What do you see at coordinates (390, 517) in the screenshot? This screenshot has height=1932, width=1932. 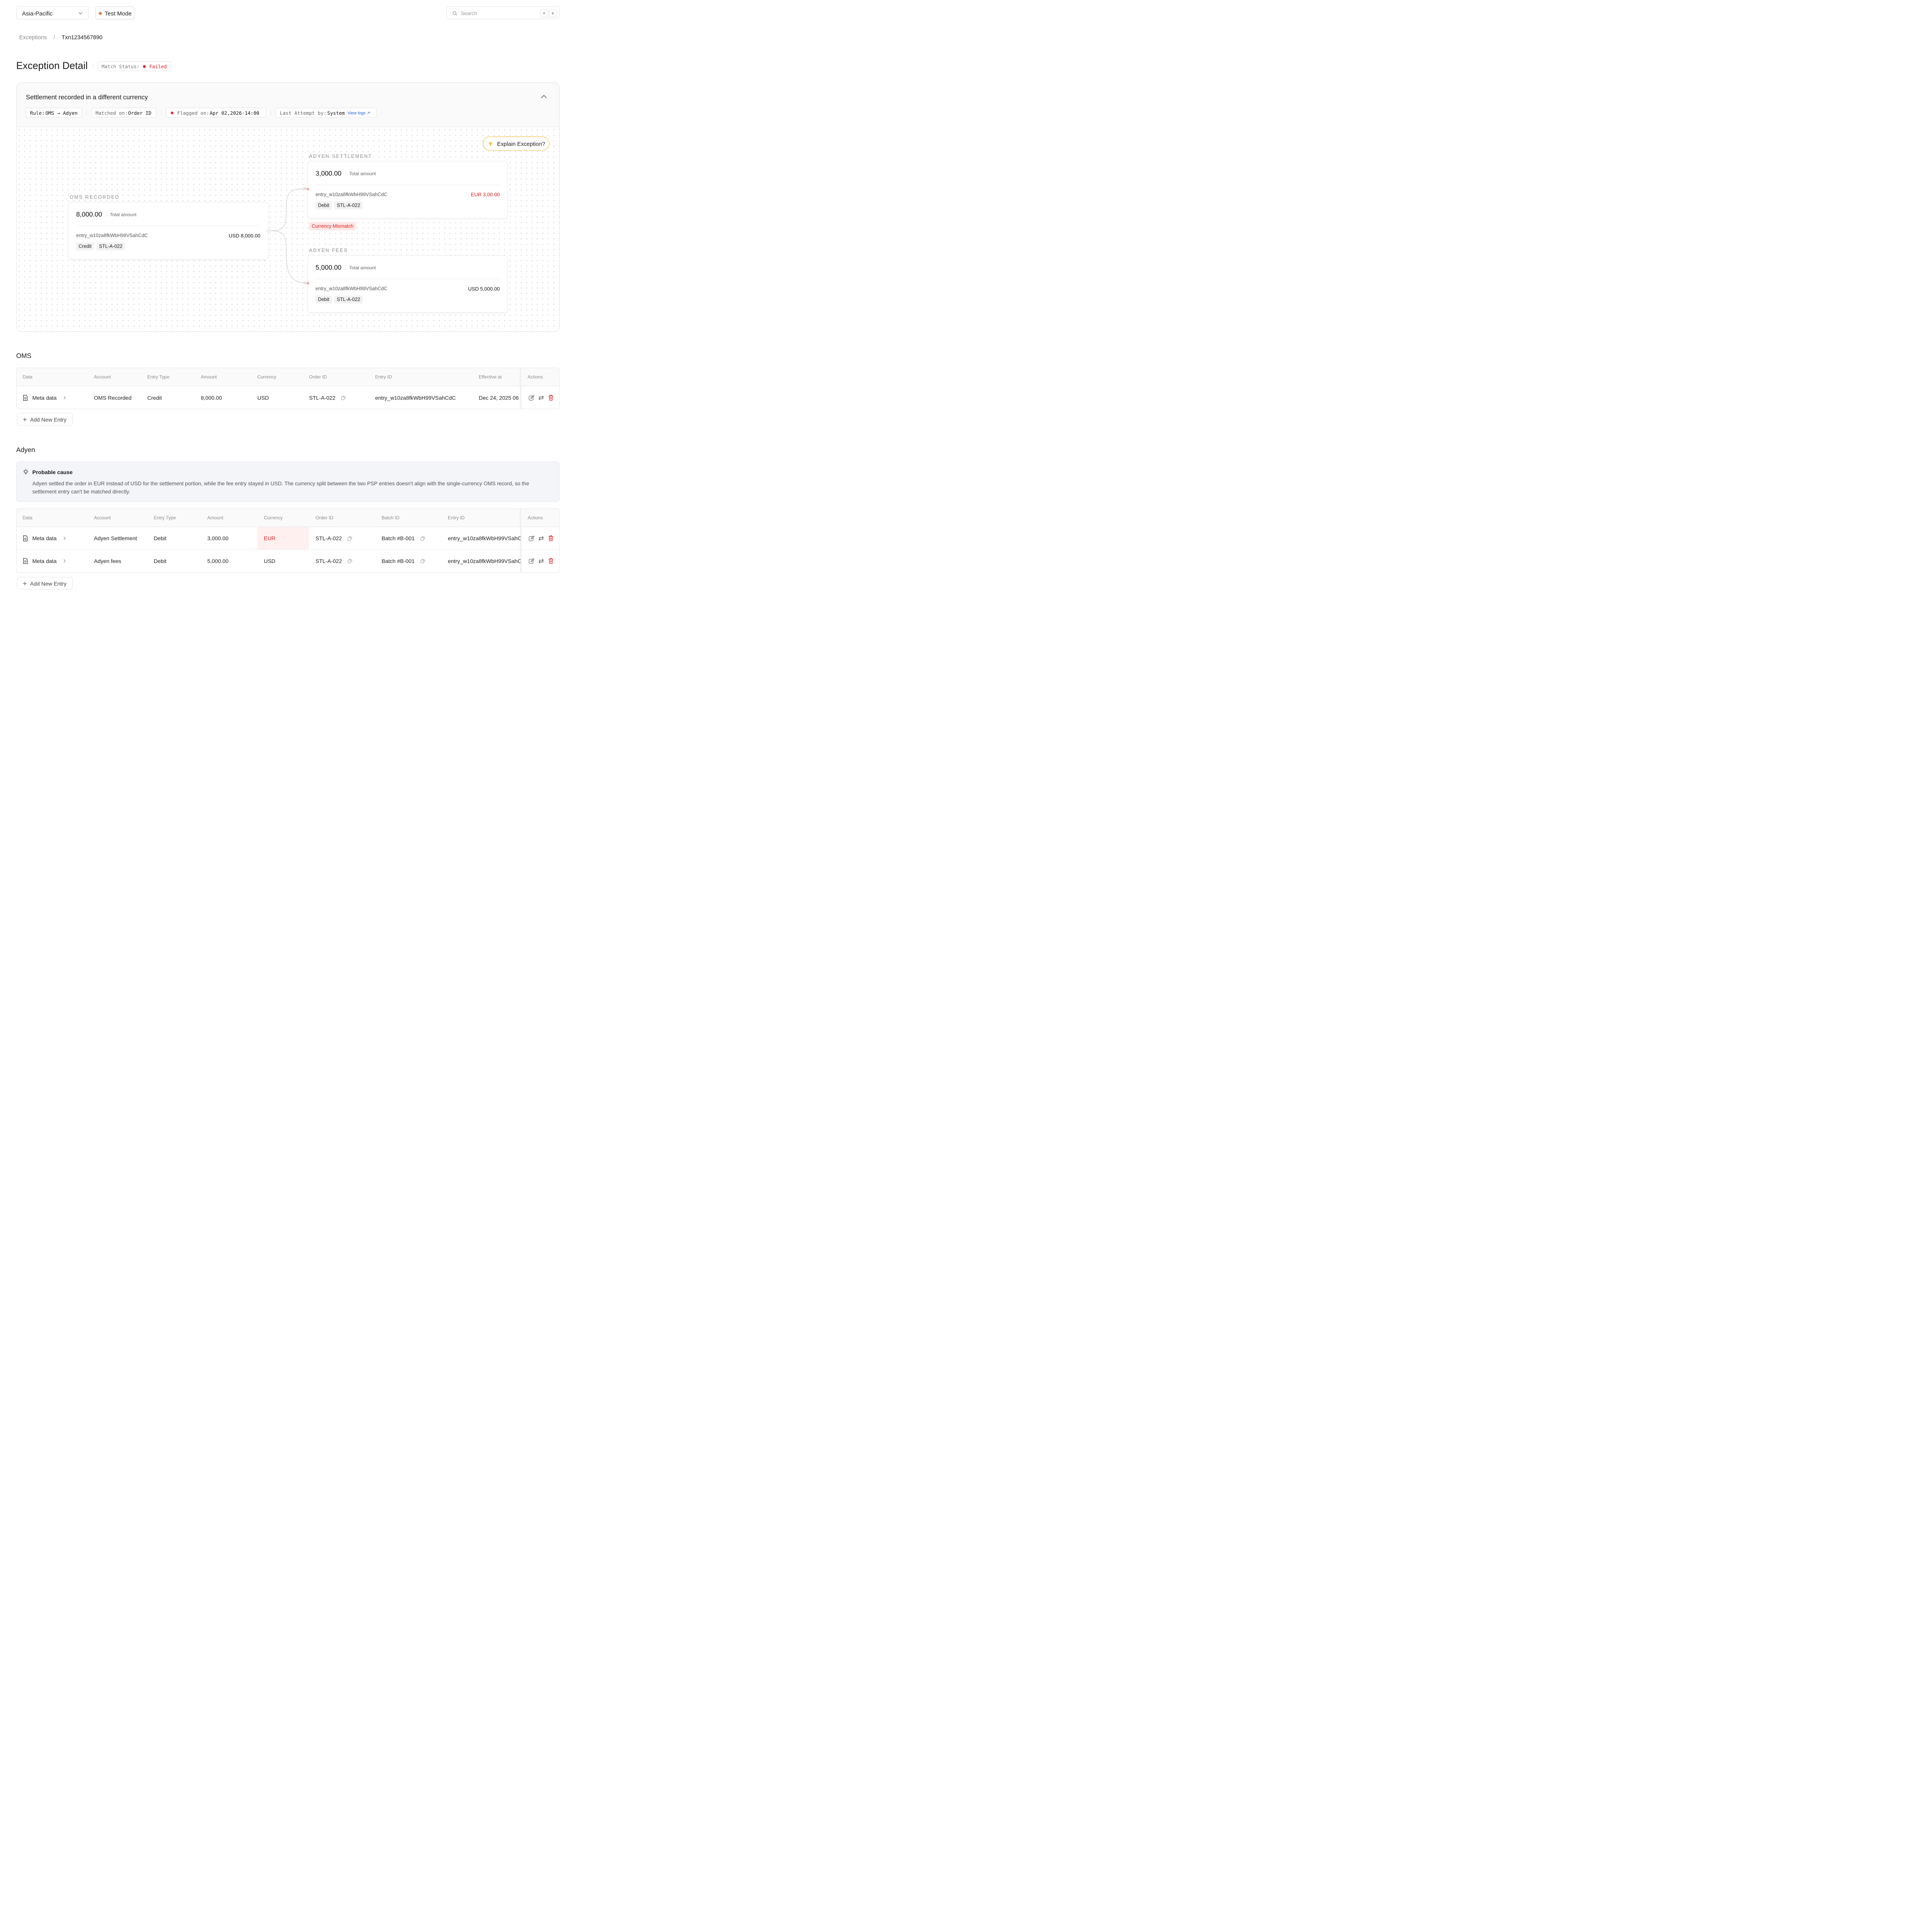 I see `col-batch-id: Batch ID` at bounding box center [390, 517].